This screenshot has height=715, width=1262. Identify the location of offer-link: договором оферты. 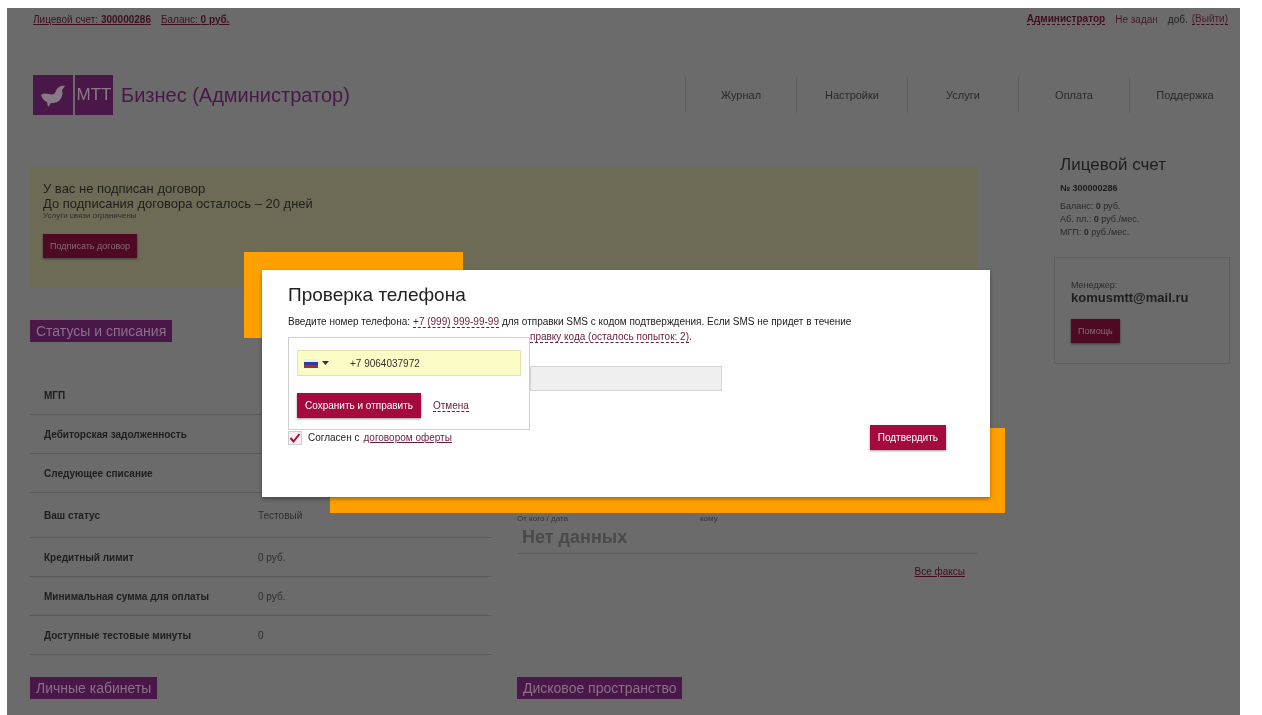
(407, 437).